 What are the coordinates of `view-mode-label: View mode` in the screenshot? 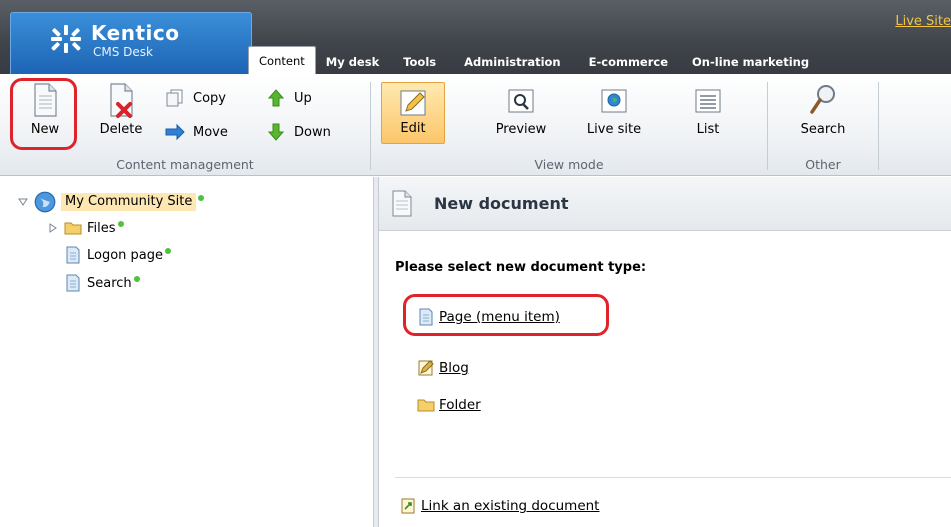 It's located at (569, 164).